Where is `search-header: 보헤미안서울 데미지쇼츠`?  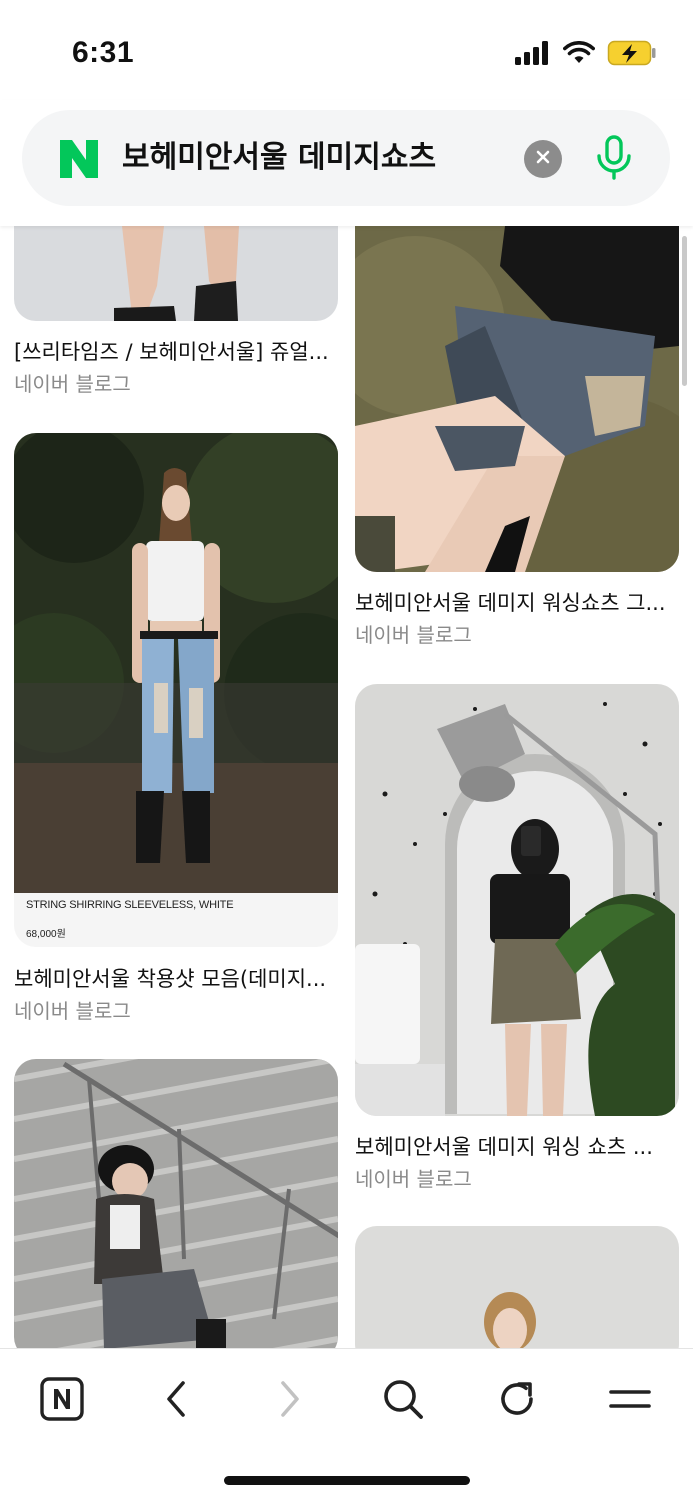
search-header: 보헤미안서울 데미지쇼츠 is located at coordinates (346, 163).